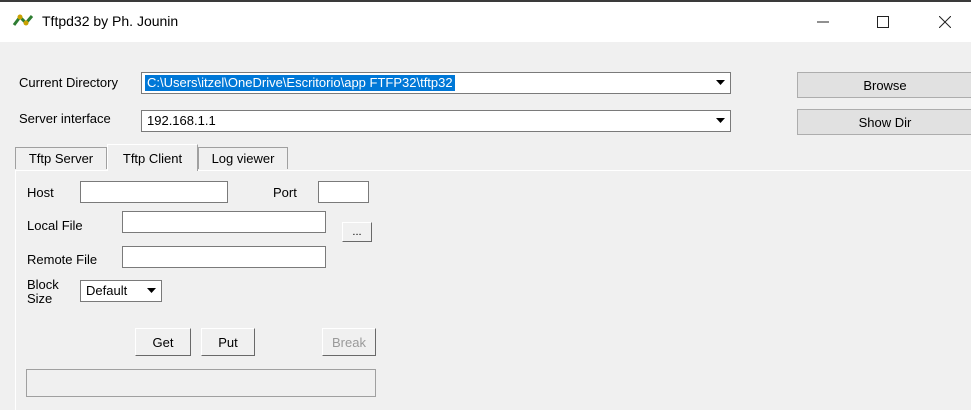  Describe the element at coordinates (224, 222) in the screenshot. I see `local-file-input` at that location.